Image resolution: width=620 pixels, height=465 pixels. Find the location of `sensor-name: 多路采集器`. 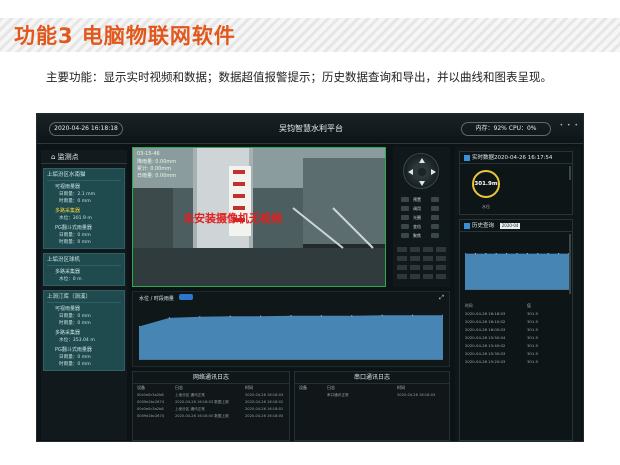

sensor-name: 多路采集器 is located at coordinates (68, 211).